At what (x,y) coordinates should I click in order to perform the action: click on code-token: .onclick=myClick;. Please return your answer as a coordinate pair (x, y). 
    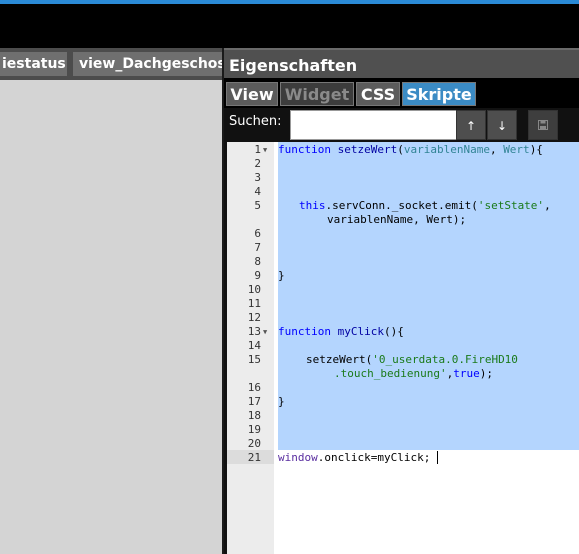
    Looking at the image, I should click on (374, 457).